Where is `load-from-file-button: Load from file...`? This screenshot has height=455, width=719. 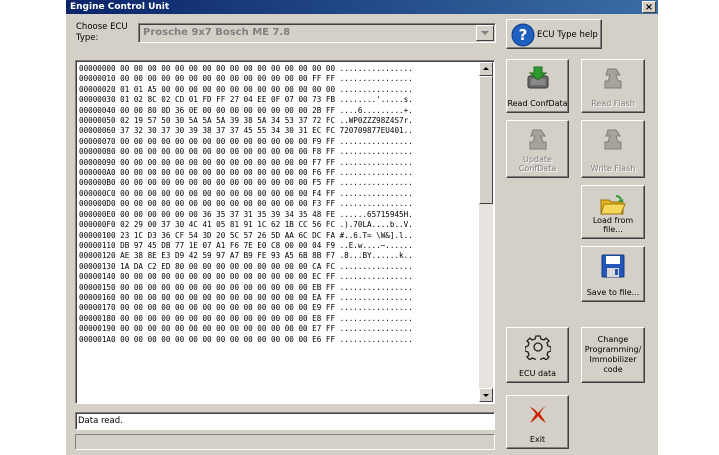 load-from-file-button: Load from file... is located at coordinates (613, 212).